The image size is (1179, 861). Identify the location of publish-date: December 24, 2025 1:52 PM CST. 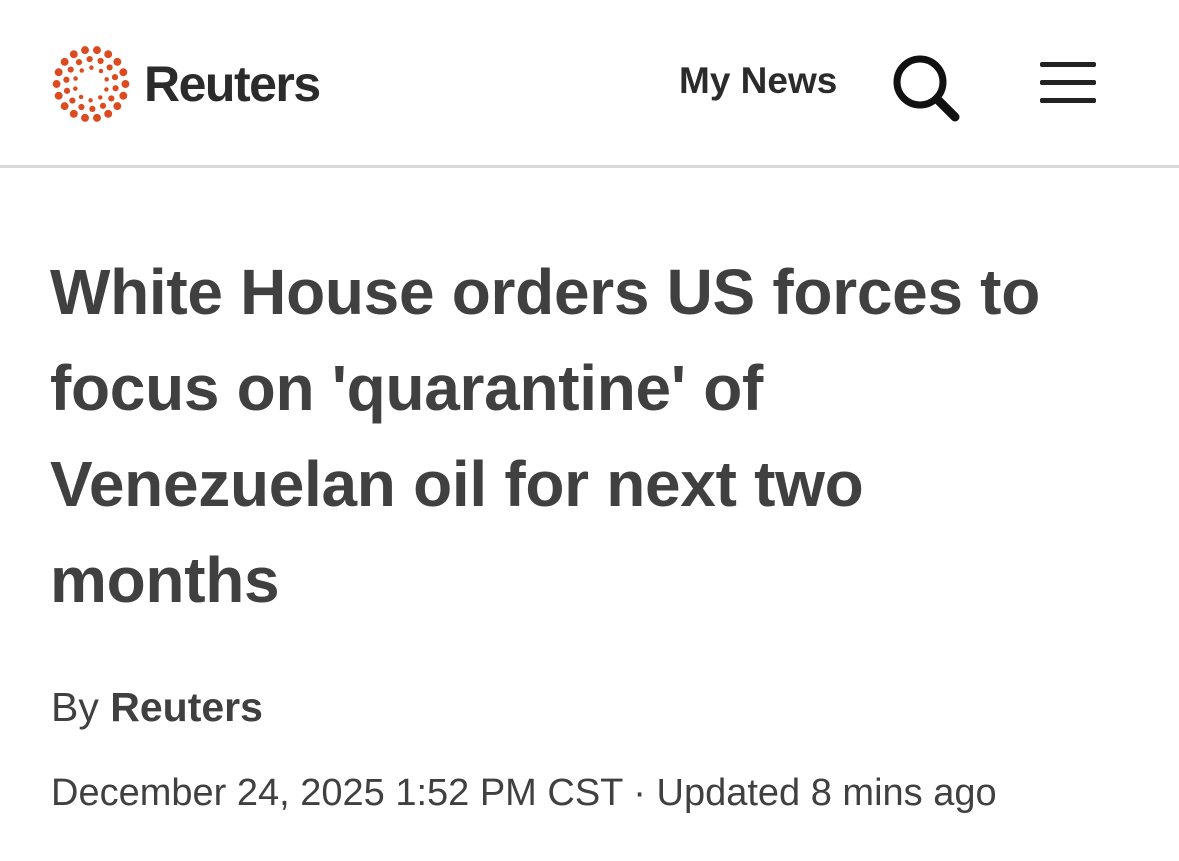
(337, 793).